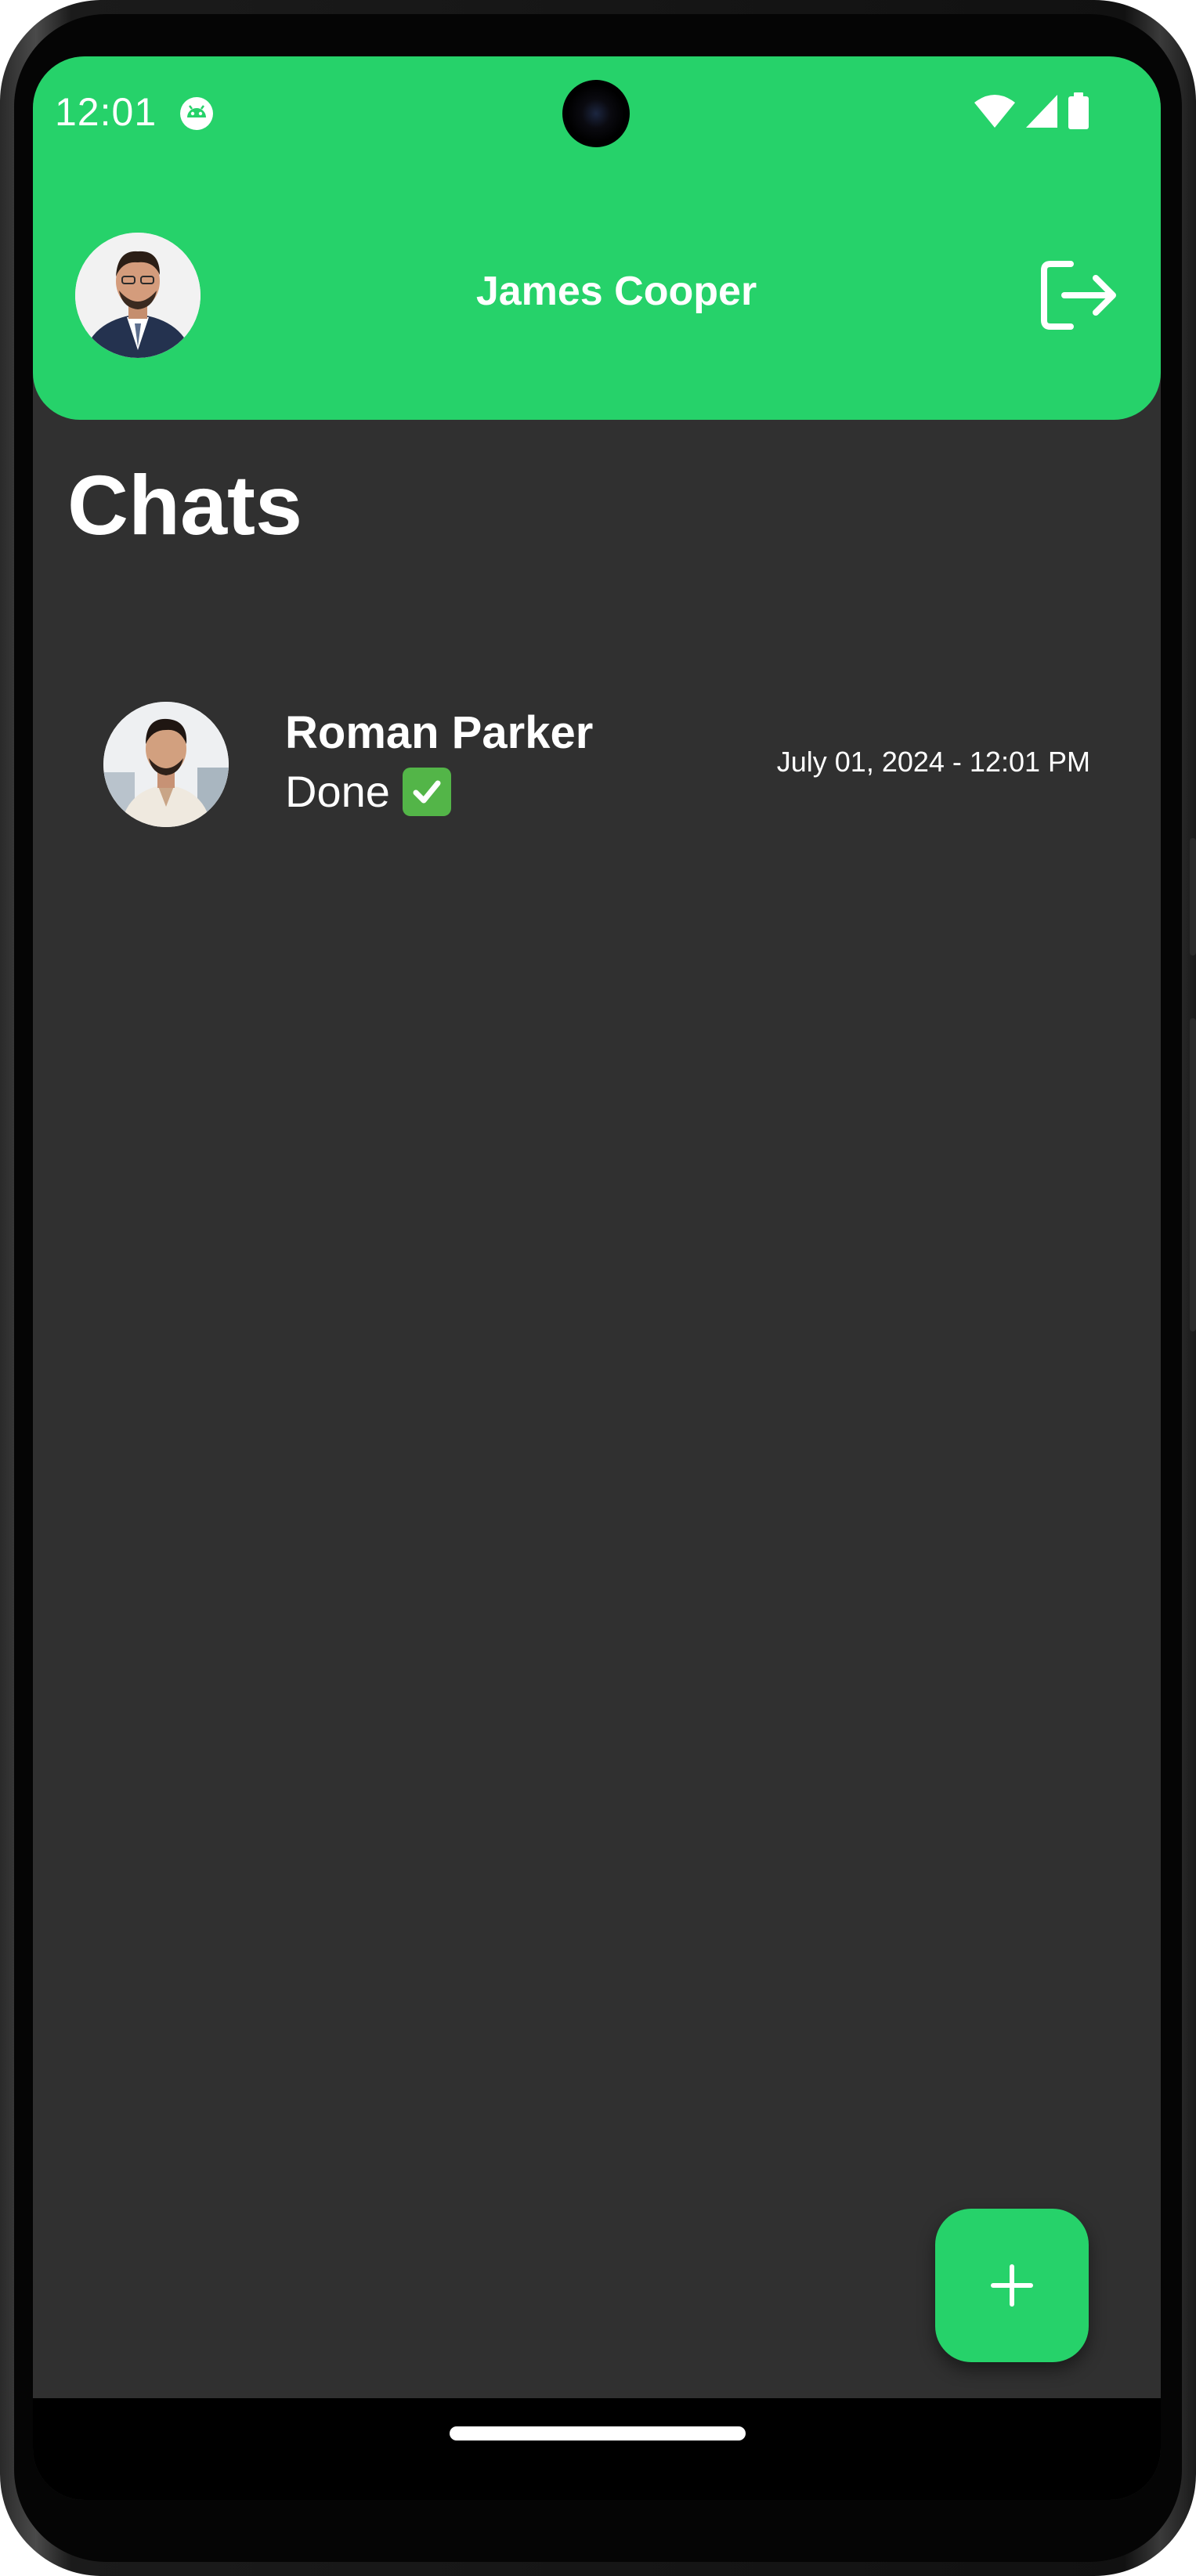 The image size is (1196, 2576). I want to click on check-mark-emoji, so click(426, 791).